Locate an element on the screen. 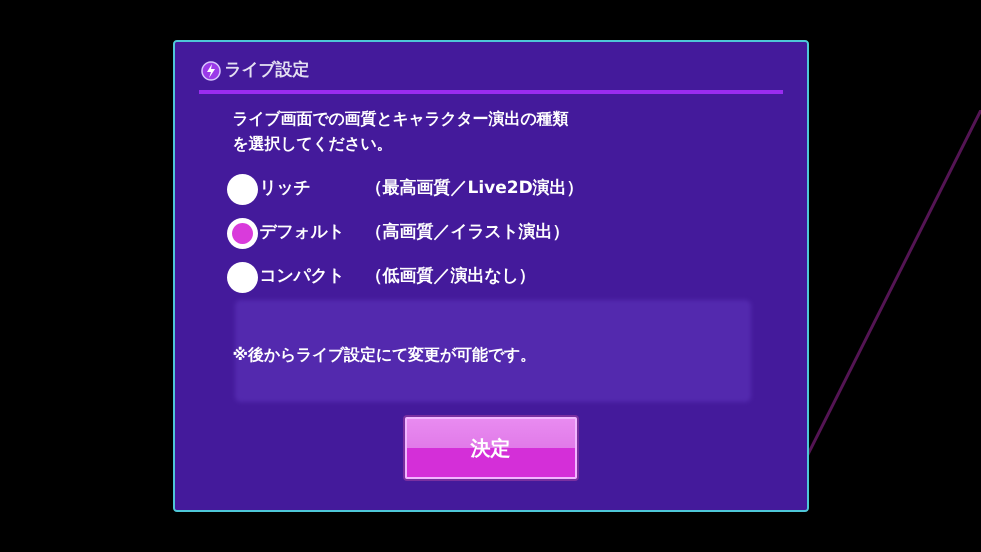 The image size is (981, 552). option-detail: （最高画質／Live2D演出） is located at coordinates (475, 188).